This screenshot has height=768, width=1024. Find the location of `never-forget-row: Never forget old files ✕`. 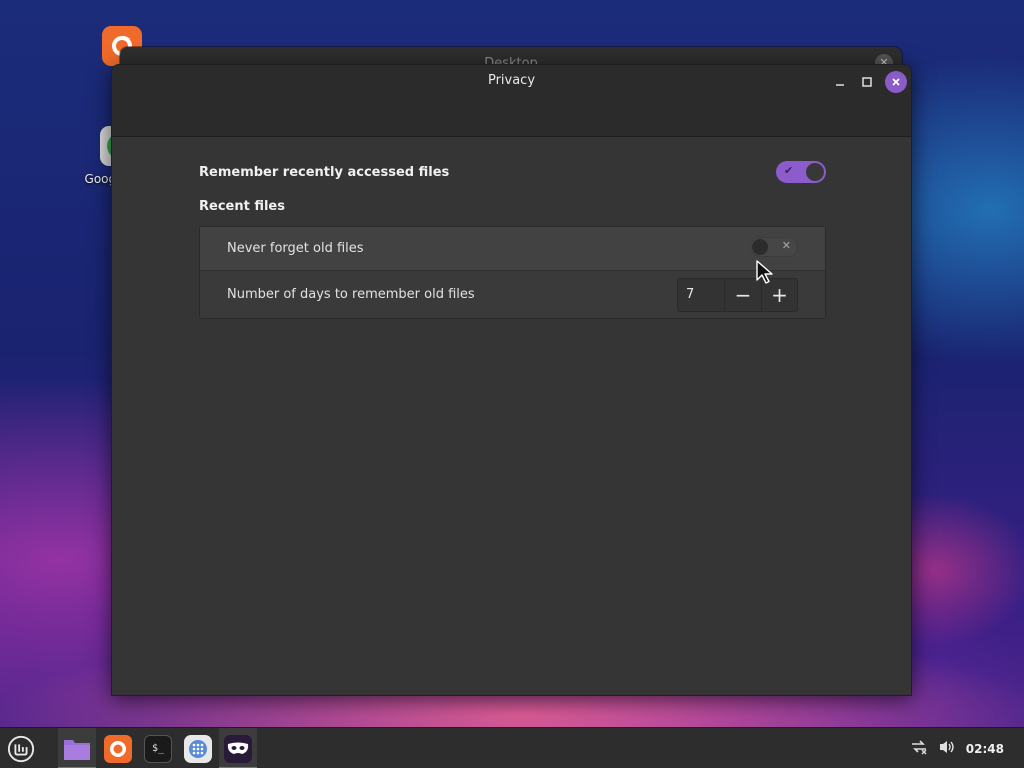

never-forget-row: Never forget old files ✕ is located at coordinates (512, 248).